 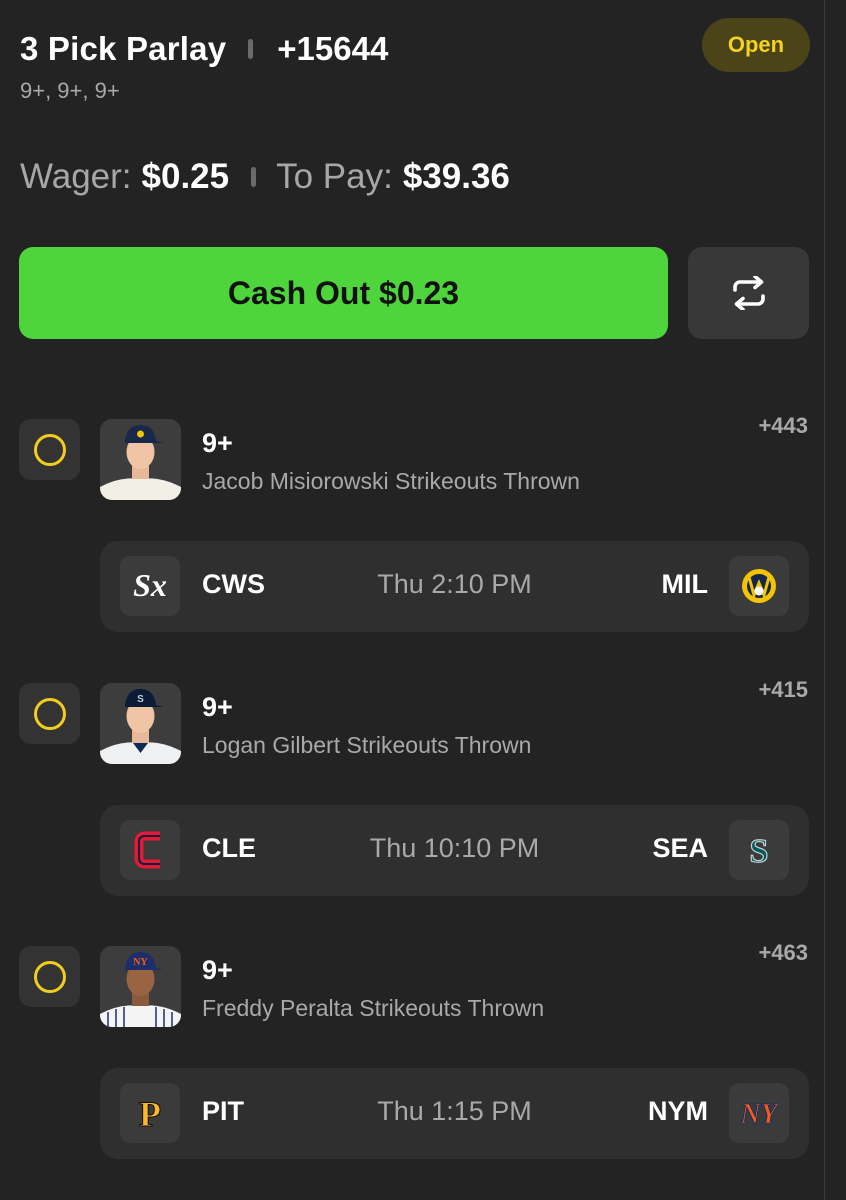 I want to click on player-headshot, so click(x=140, y=459).